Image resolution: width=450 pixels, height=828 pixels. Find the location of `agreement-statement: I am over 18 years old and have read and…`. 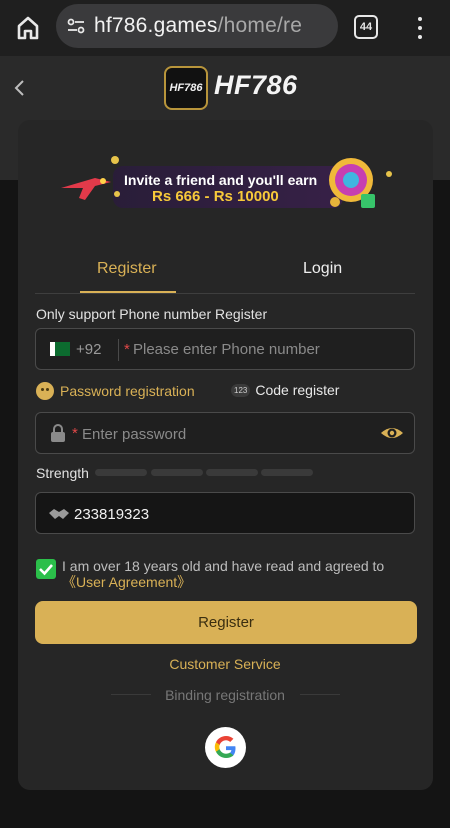

agreement-statement: I am over 18 years old and have read and… is located at coordinates (223, 566).